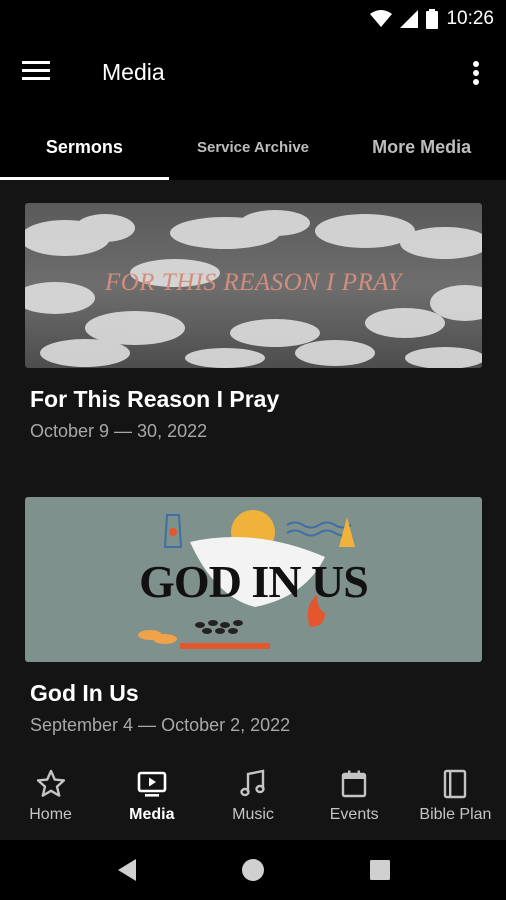 The height and width of the screenshot is (900, 506). I want to click on tab-more-media: More Media, so click(421, 147).